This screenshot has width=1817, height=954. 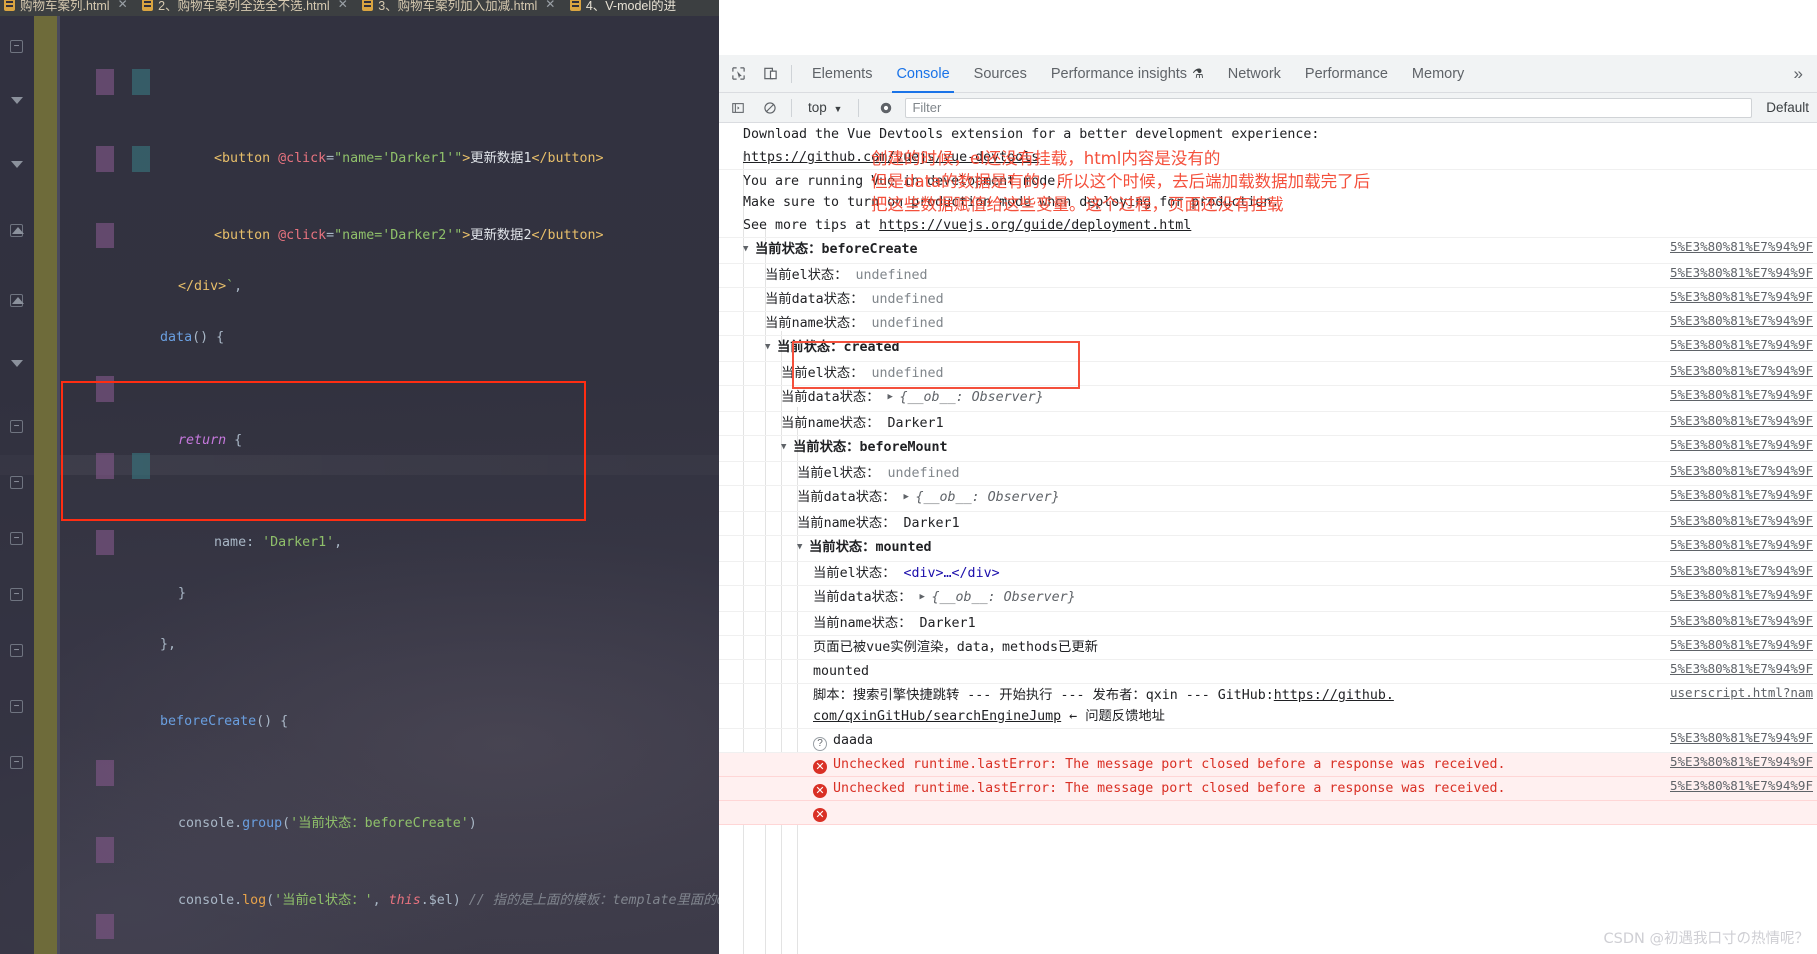 I want to click on editor-tab-2: 3、购物车案列加入加减.html ✕, so click(x=460, y=6).